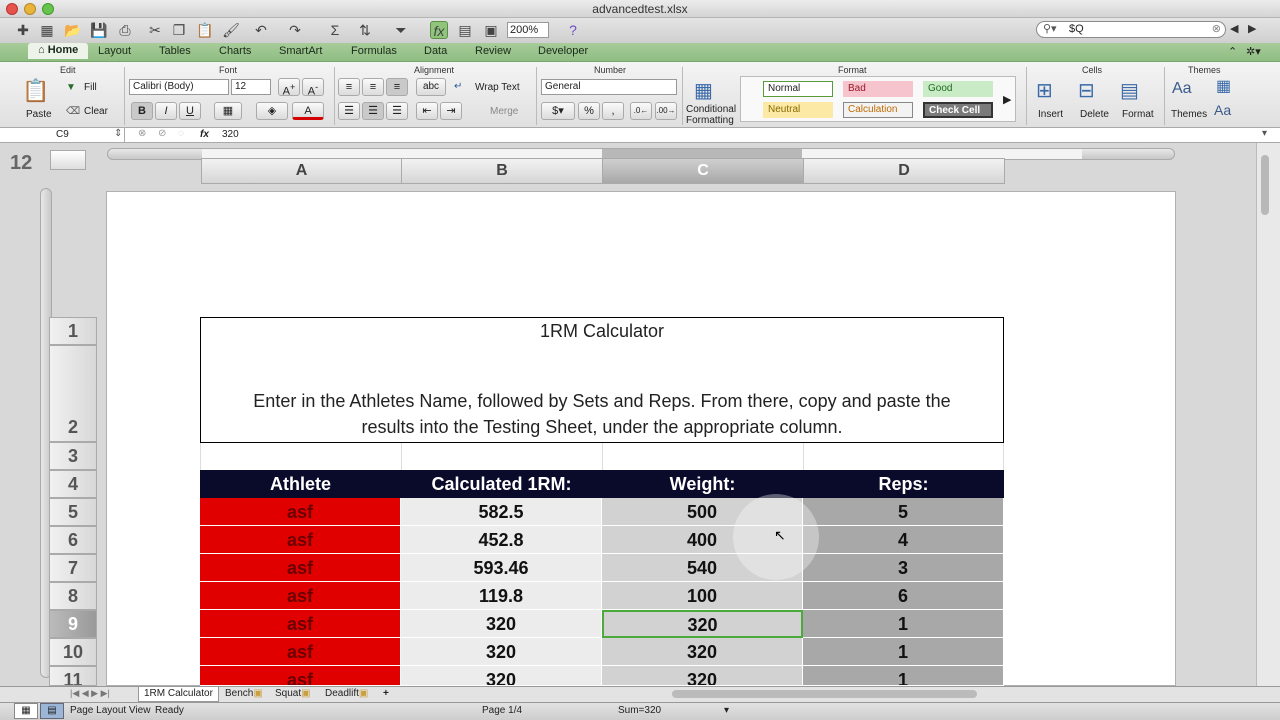 The height and width of the screenshot is (720, 1280). Describe the element at coordinates (501, 568) in the screenshot. I see `calculated-1rm-cell: 593.46` at that location.